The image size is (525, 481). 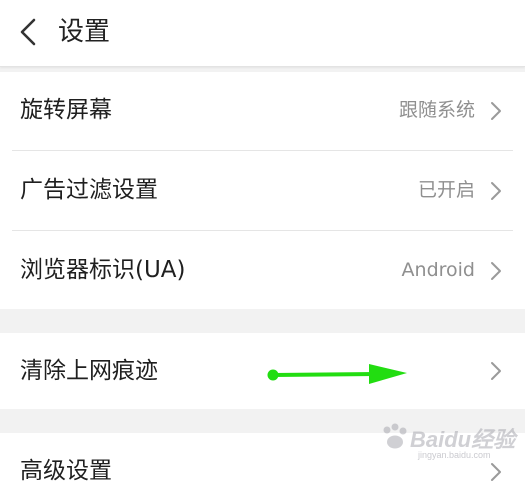 I want to click on rotate-screen-value: 跟随系统, so click(x=436, y=110).